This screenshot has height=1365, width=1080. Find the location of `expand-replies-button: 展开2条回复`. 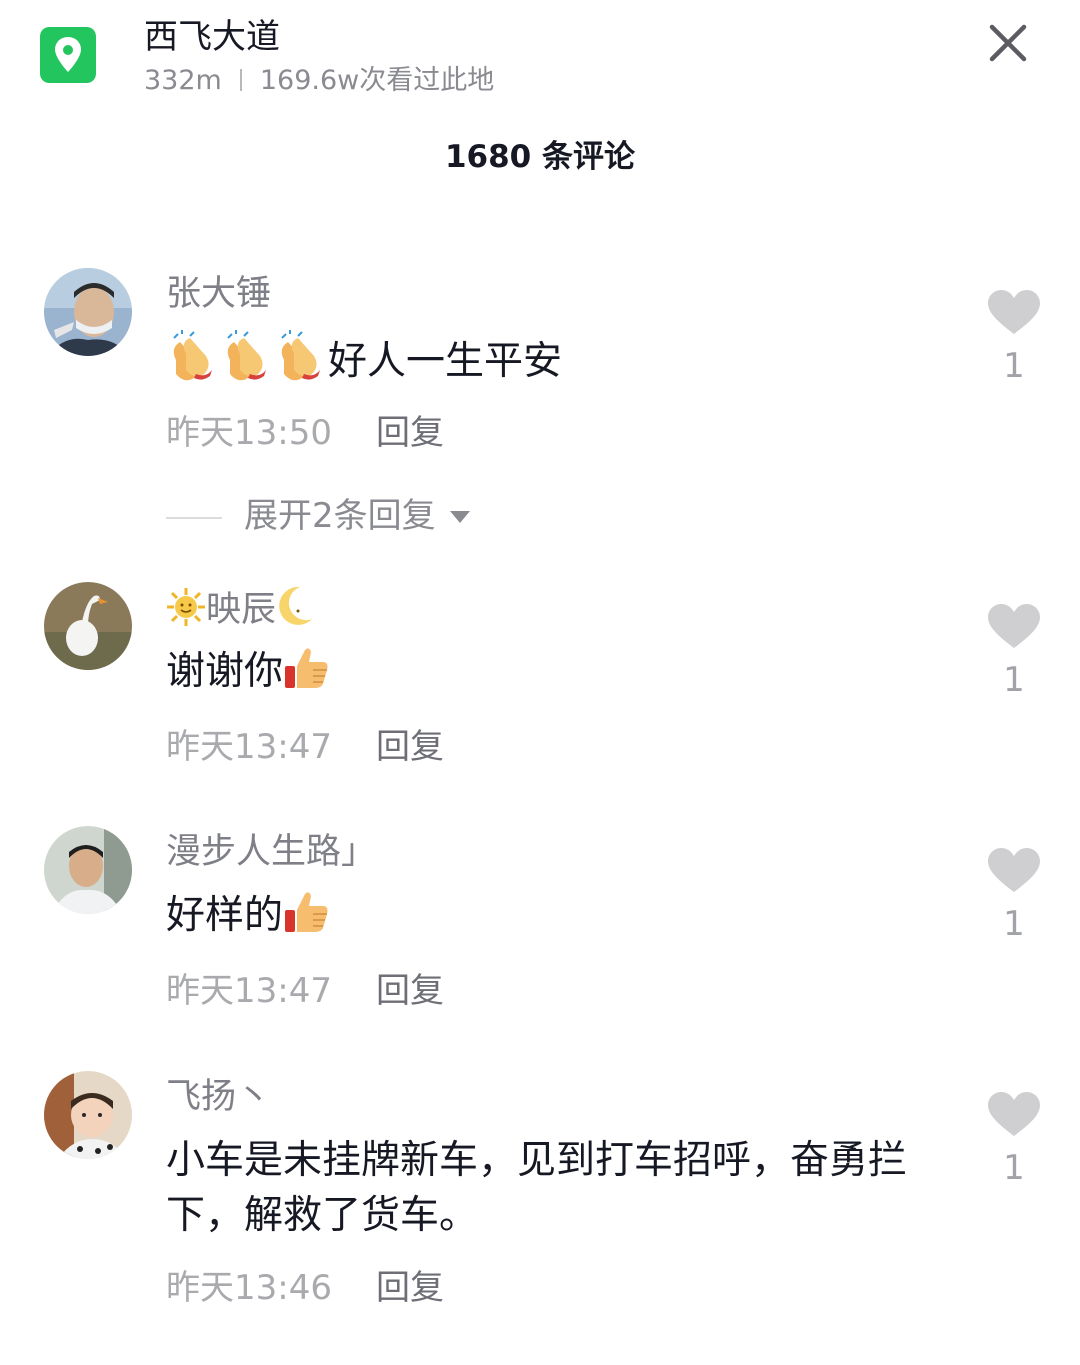

expand-replies-button: 展开2条回复 is located at coordinates (318, 516).